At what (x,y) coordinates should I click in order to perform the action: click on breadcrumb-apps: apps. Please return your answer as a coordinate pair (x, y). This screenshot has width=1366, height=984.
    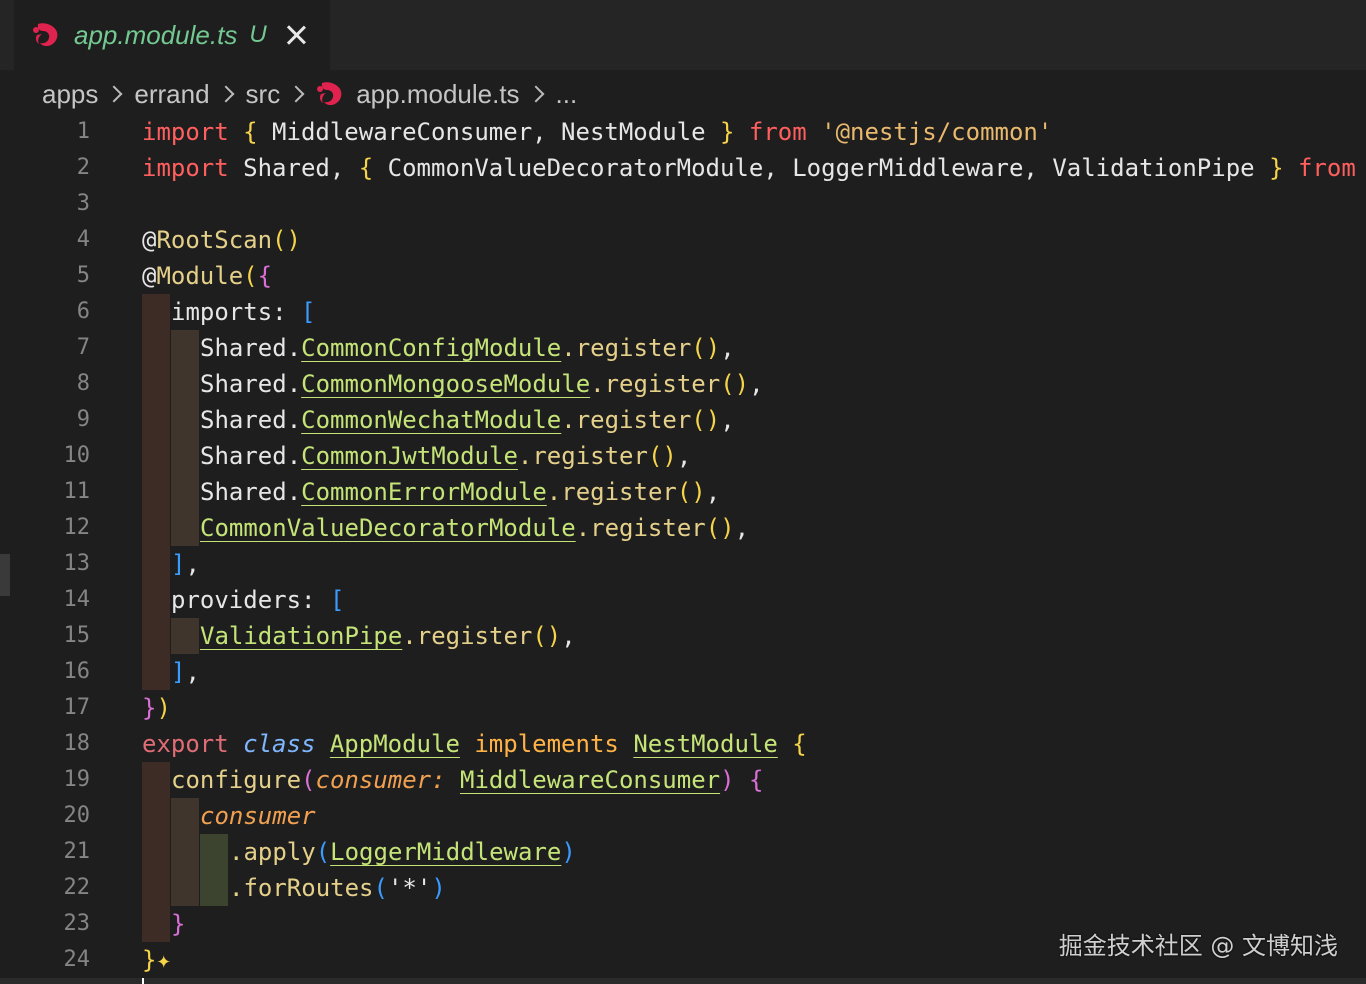
    Looking at the image, I should click on (70, 94).